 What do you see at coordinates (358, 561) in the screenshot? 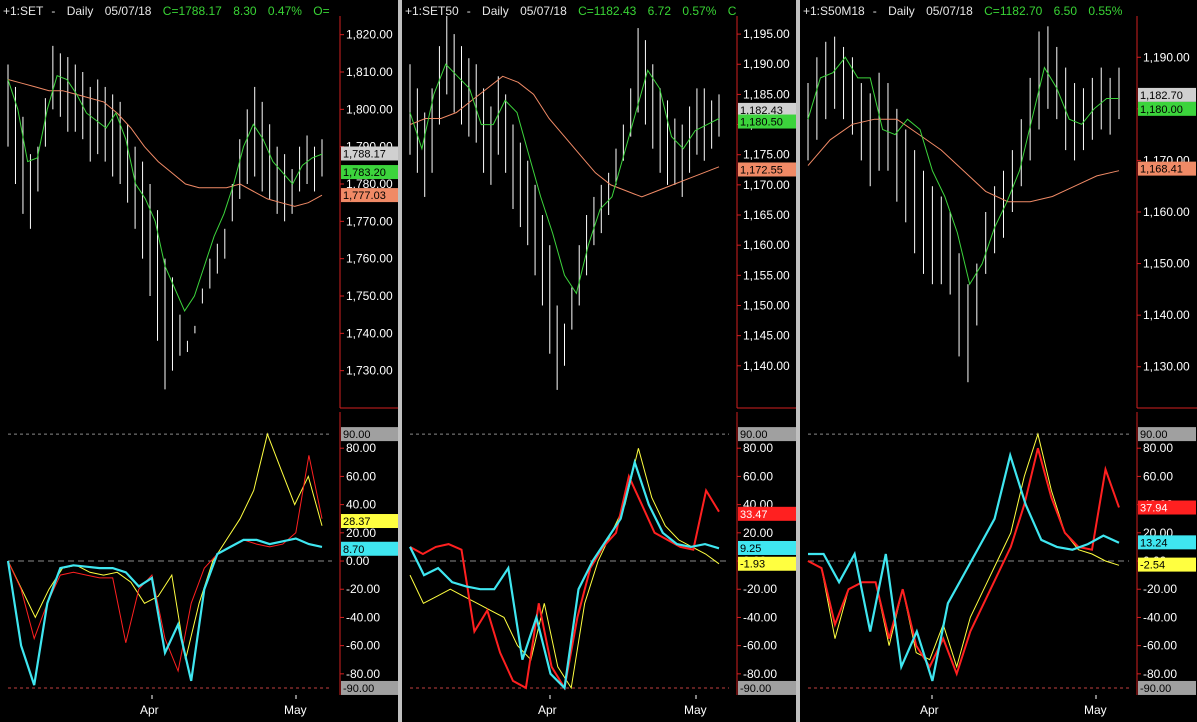
I see `osc-tick-label: 0.00` at bounding box center [358, 561].